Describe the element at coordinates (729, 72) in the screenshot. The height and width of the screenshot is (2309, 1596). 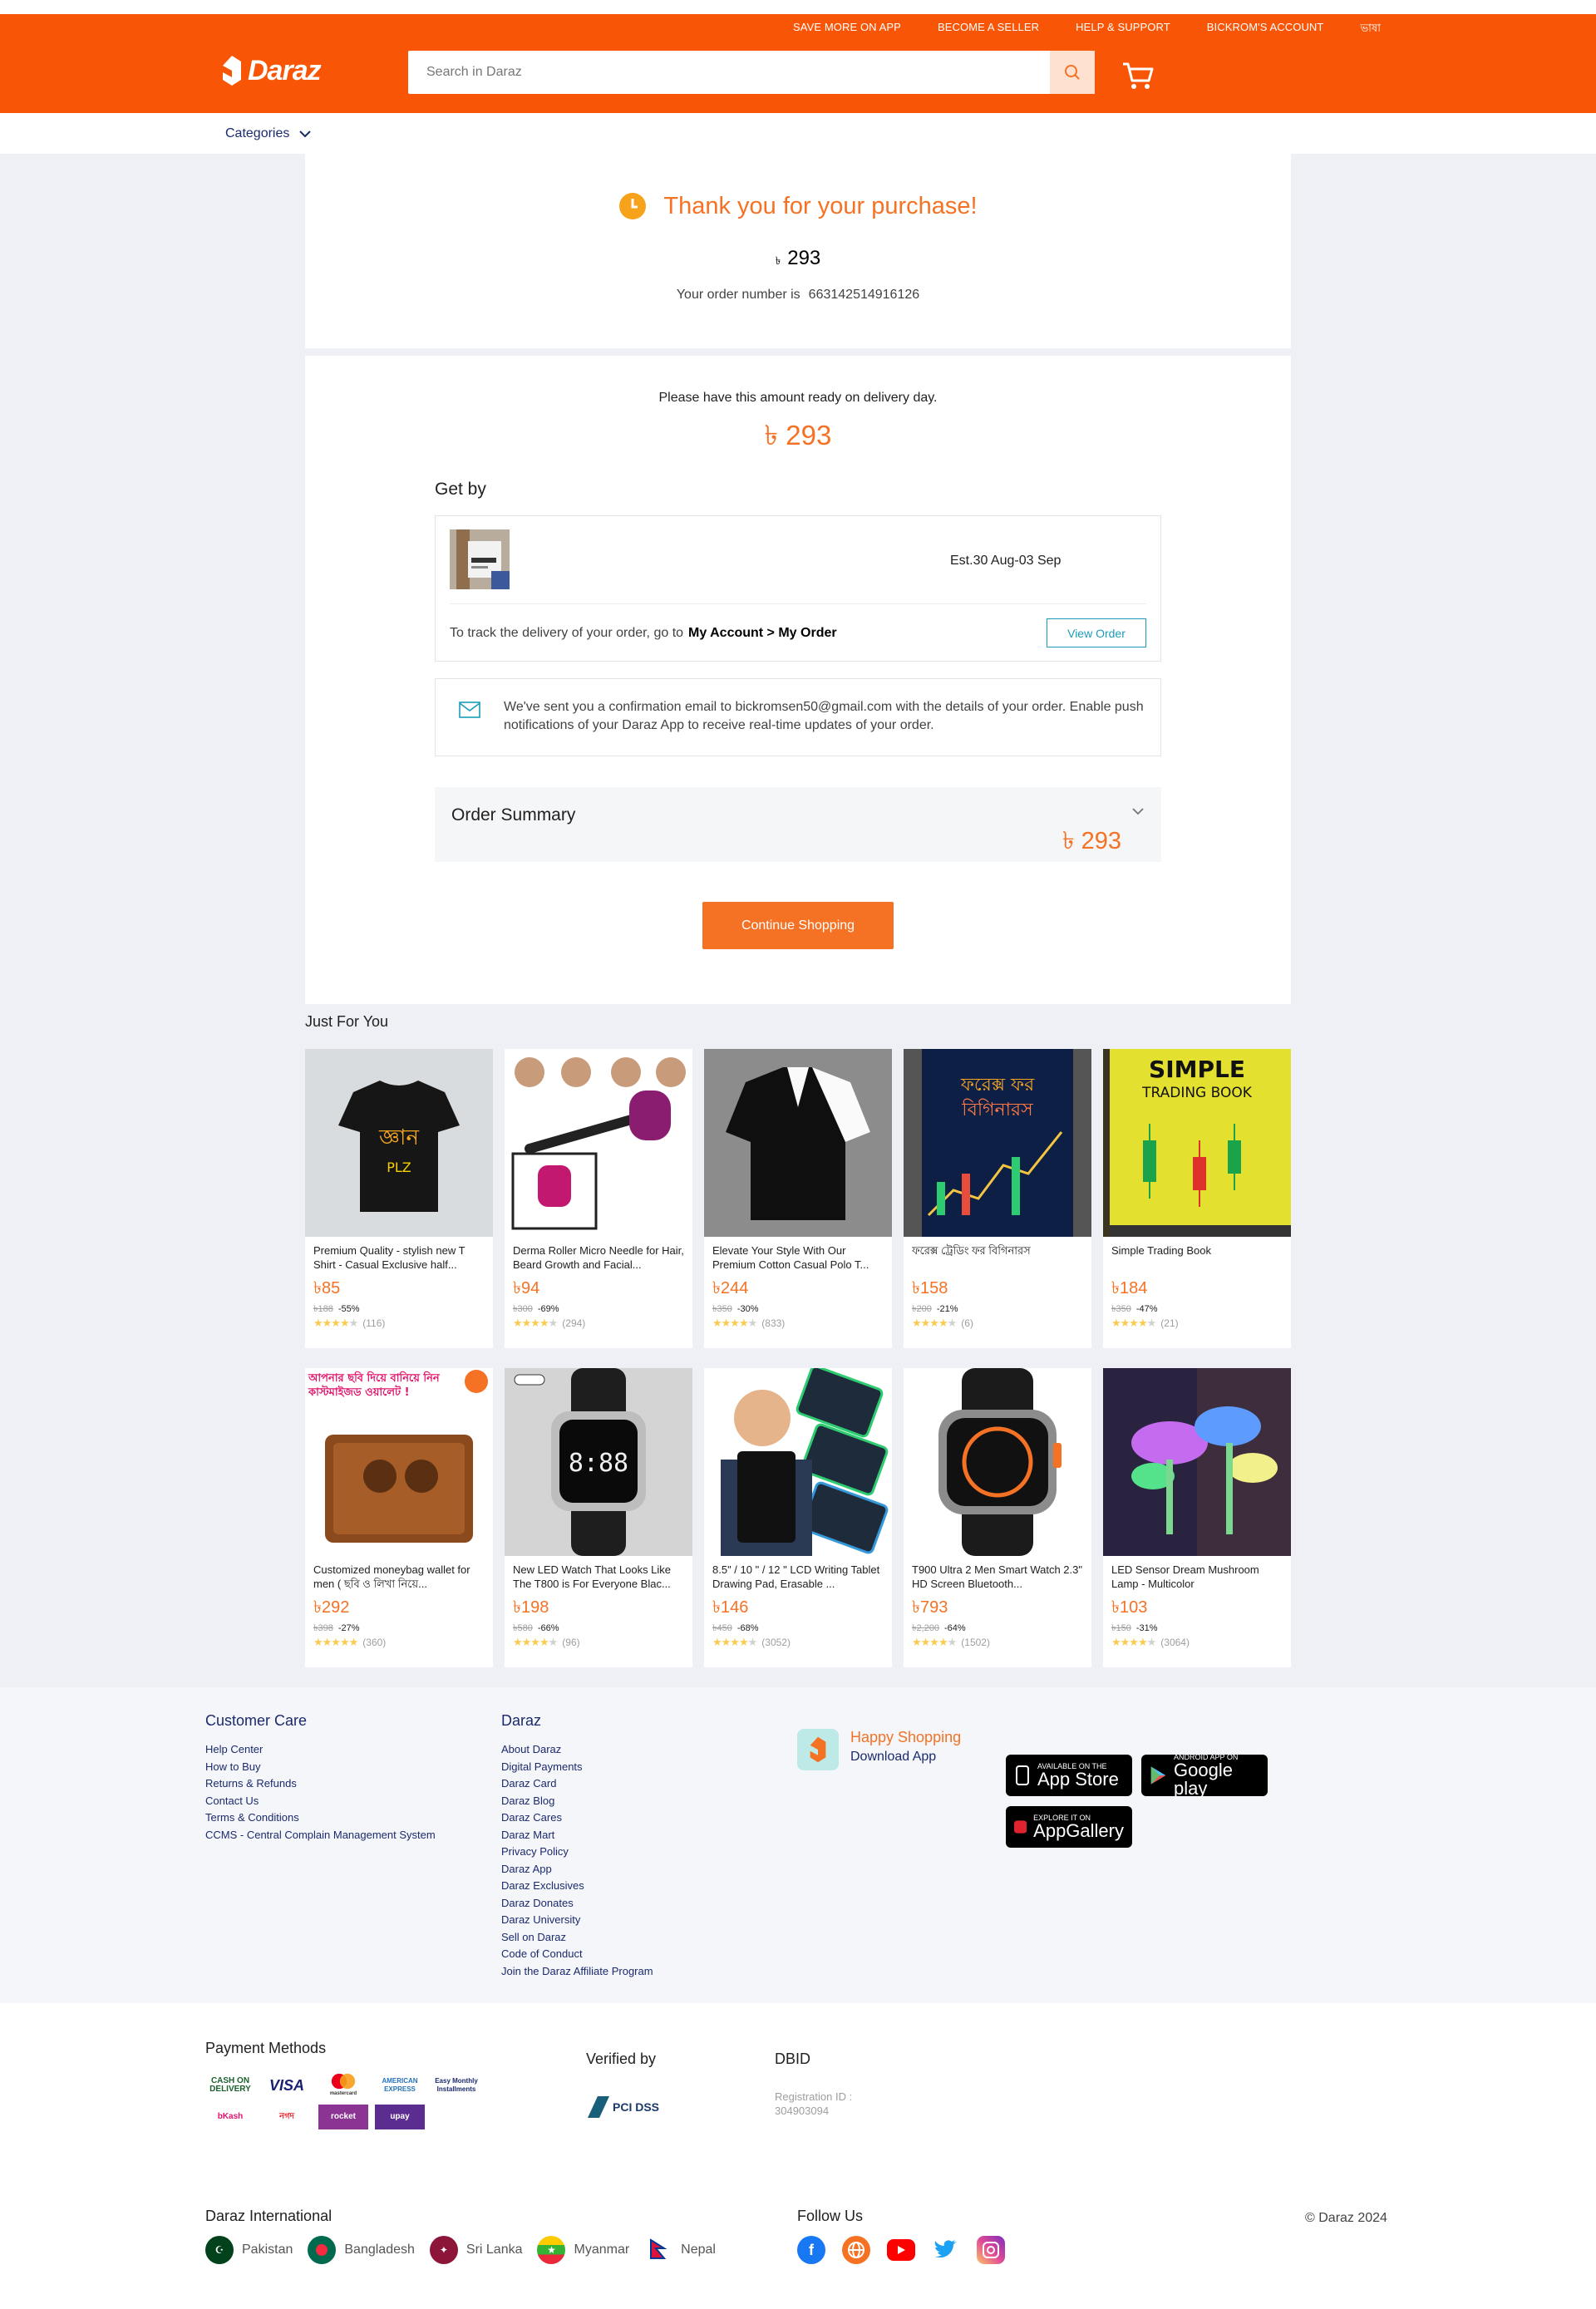
I see `search-input` at that location.